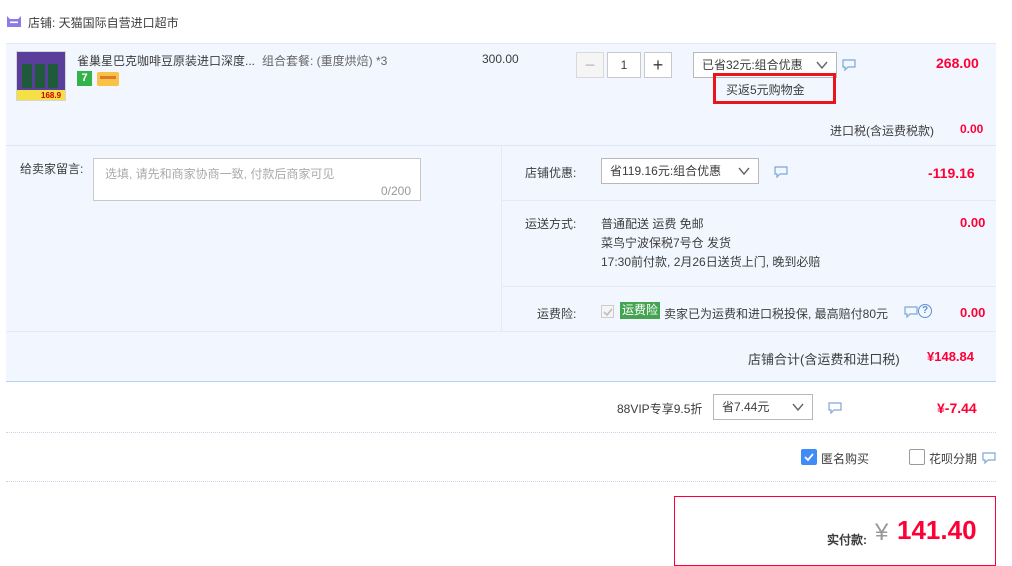 The image size is (1012, 566). I want to click on decrease-button: −, so click(590, 65).